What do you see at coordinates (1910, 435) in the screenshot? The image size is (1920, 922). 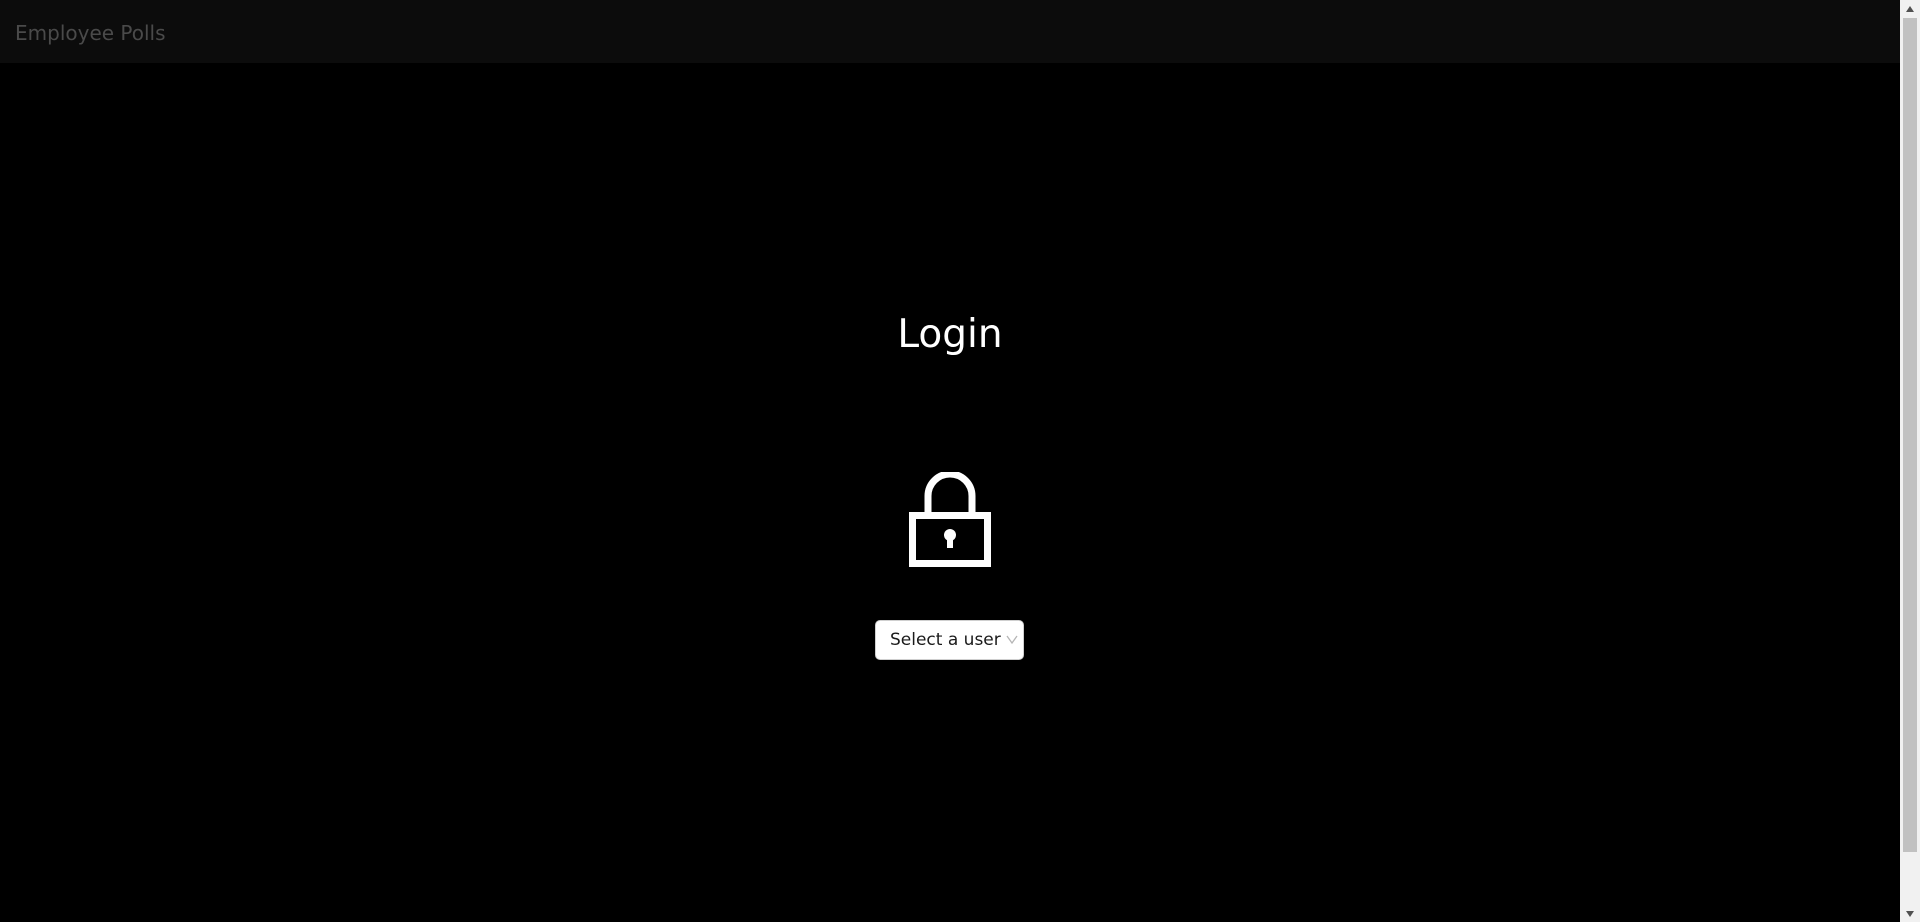 I see `scrollbar-thumb` at bounding box center [1910, 435].